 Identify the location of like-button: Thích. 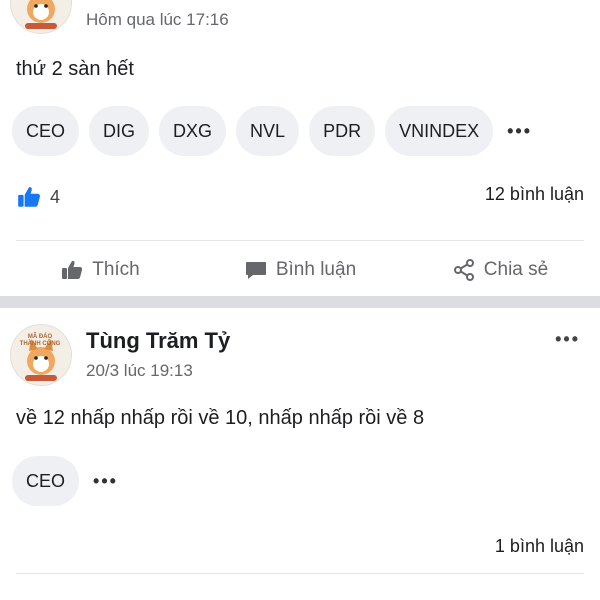
(100, 270).